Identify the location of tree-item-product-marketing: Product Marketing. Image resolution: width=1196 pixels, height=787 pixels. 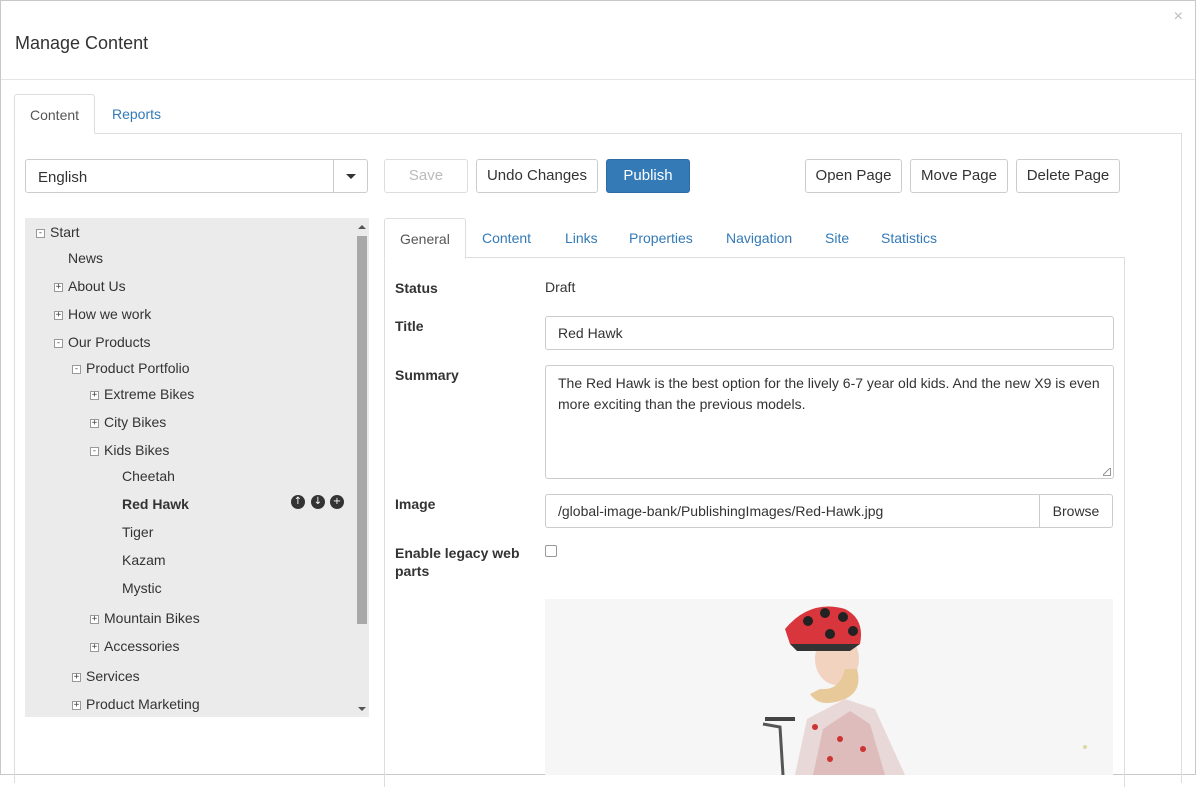
(143, 706).